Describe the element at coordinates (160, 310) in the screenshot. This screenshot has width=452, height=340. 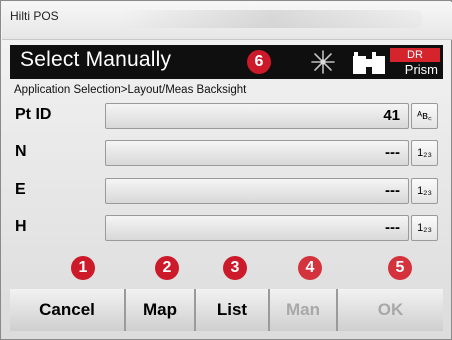
I see `map-button: Map` at that location.